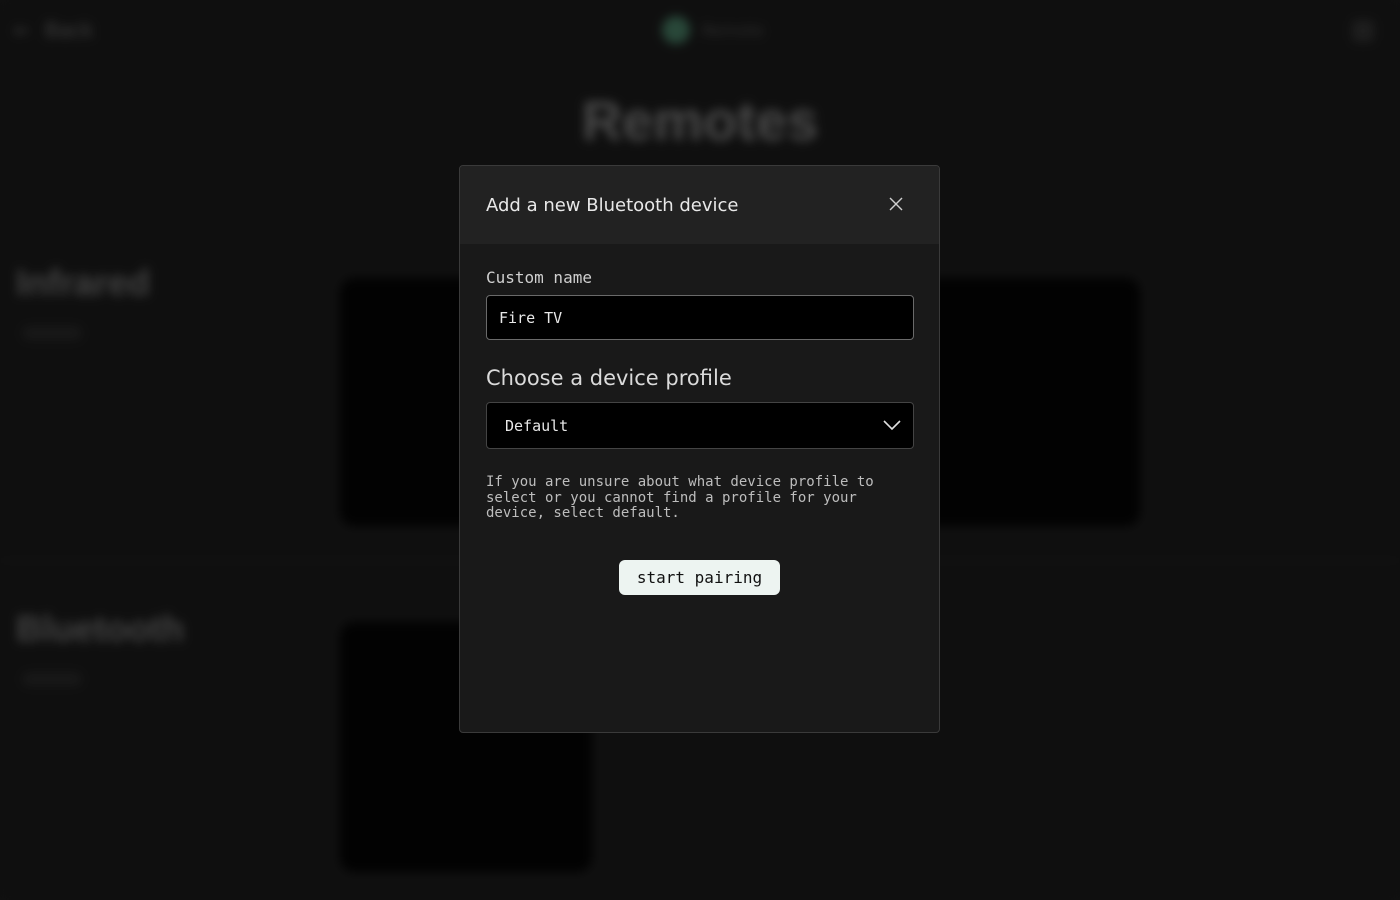 The image size is (1400, 900). Describe the element at coordinates (700, 425) in the screenshot. I see `device-profile-select: Default` at that location.